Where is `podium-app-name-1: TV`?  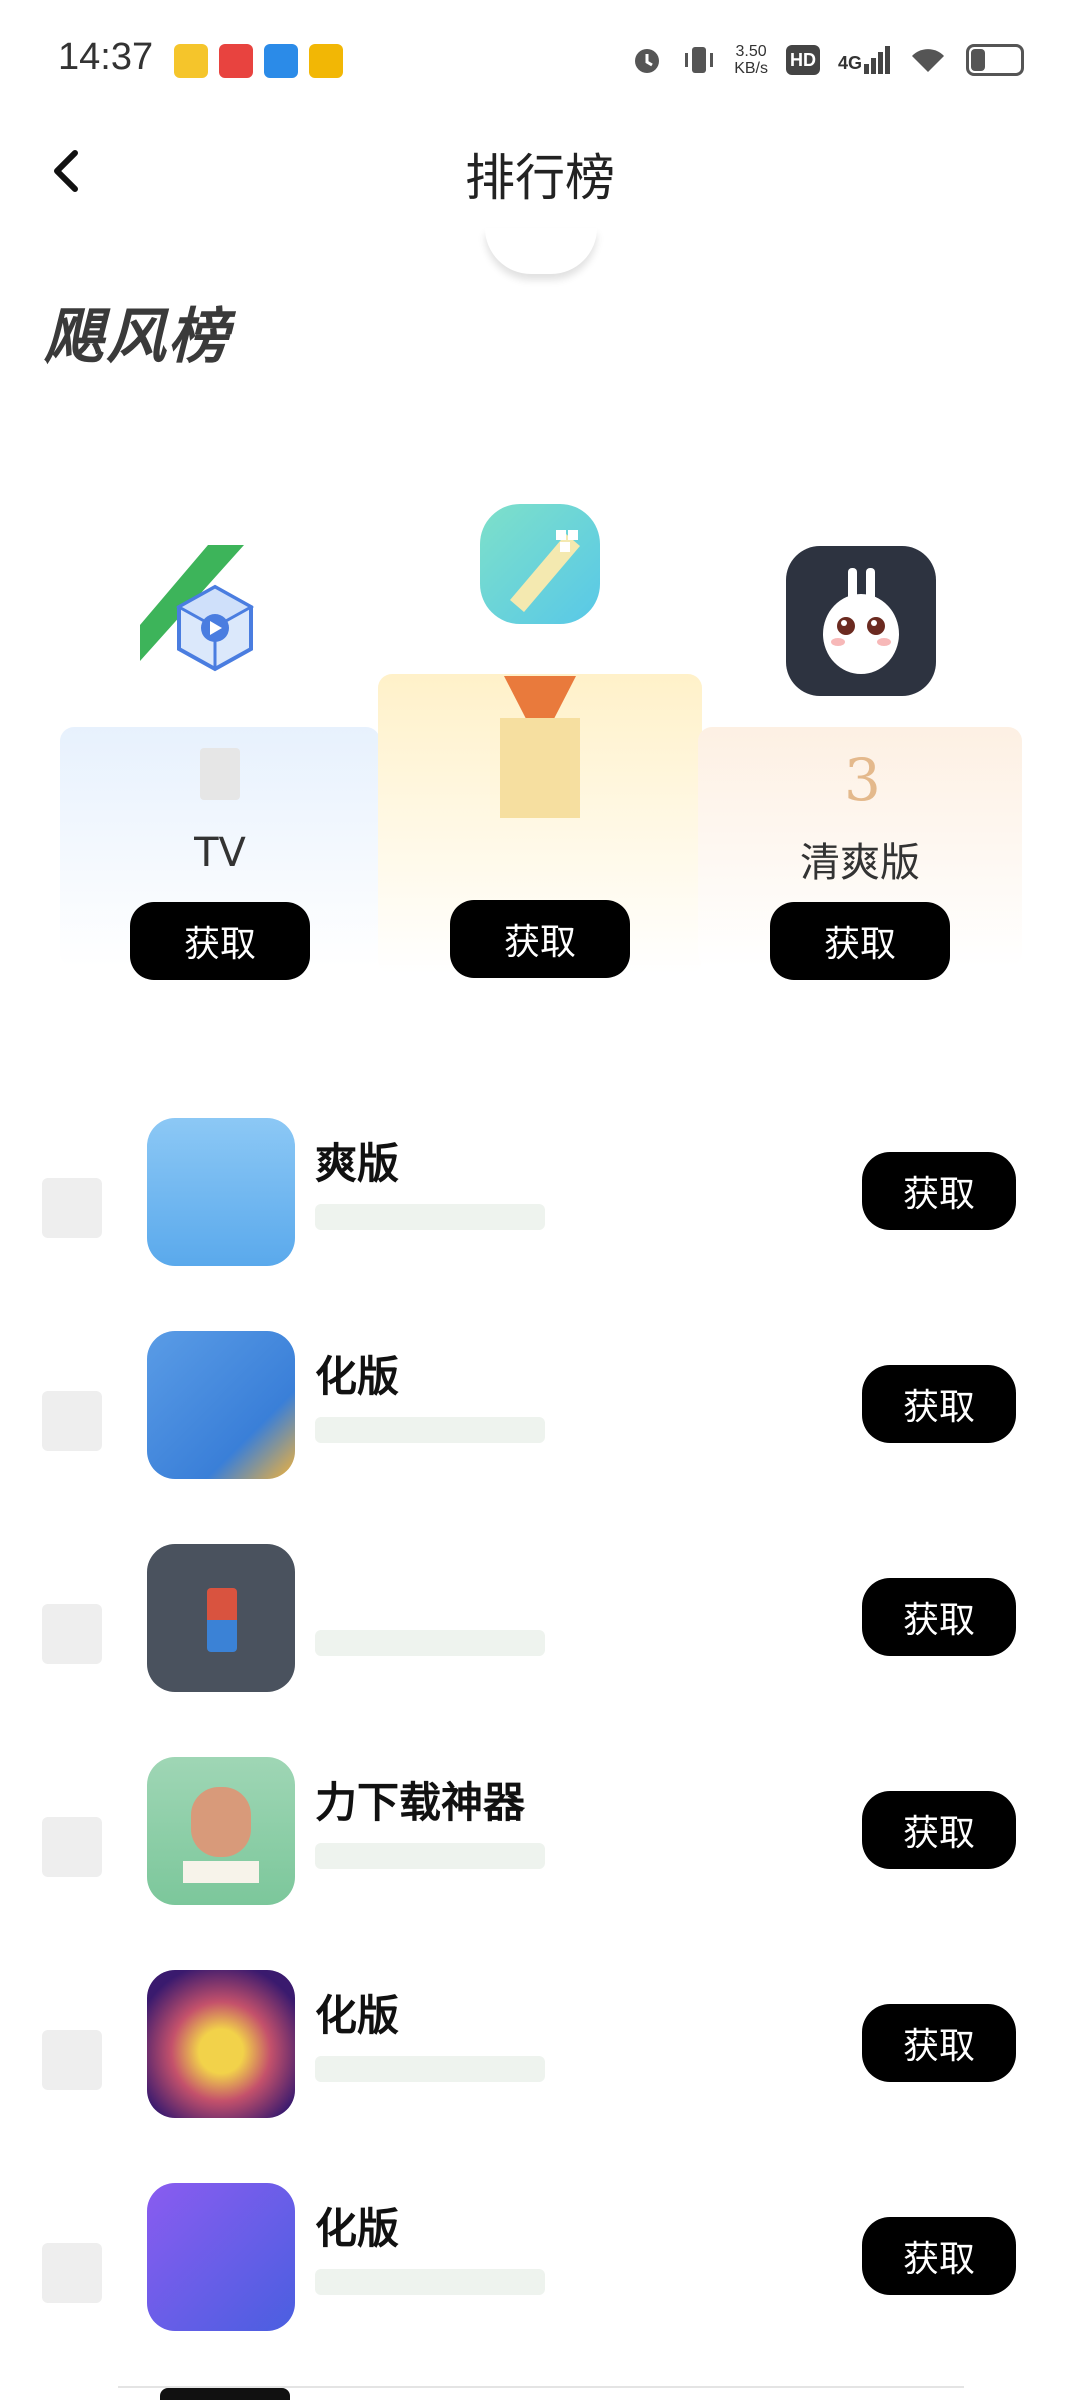 podium-app-name-1: TV is located at coordinates (220, 853).